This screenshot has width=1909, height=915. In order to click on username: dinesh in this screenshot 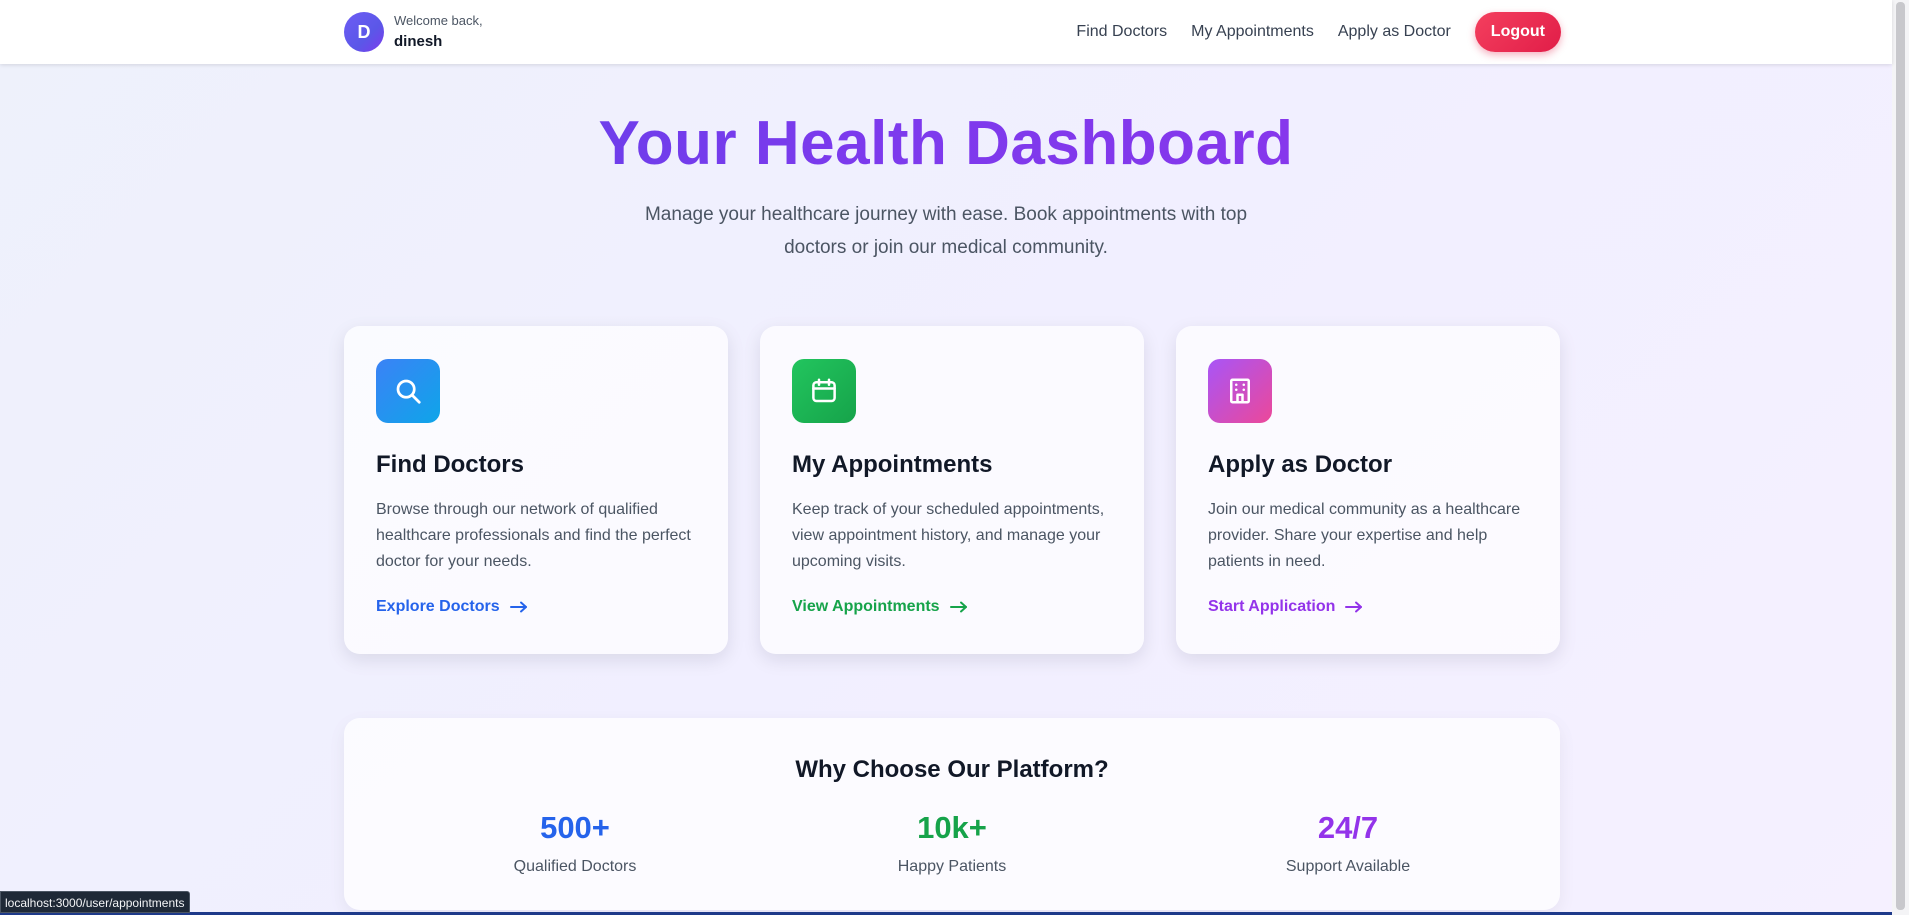, I will do `click(418, 41)`.